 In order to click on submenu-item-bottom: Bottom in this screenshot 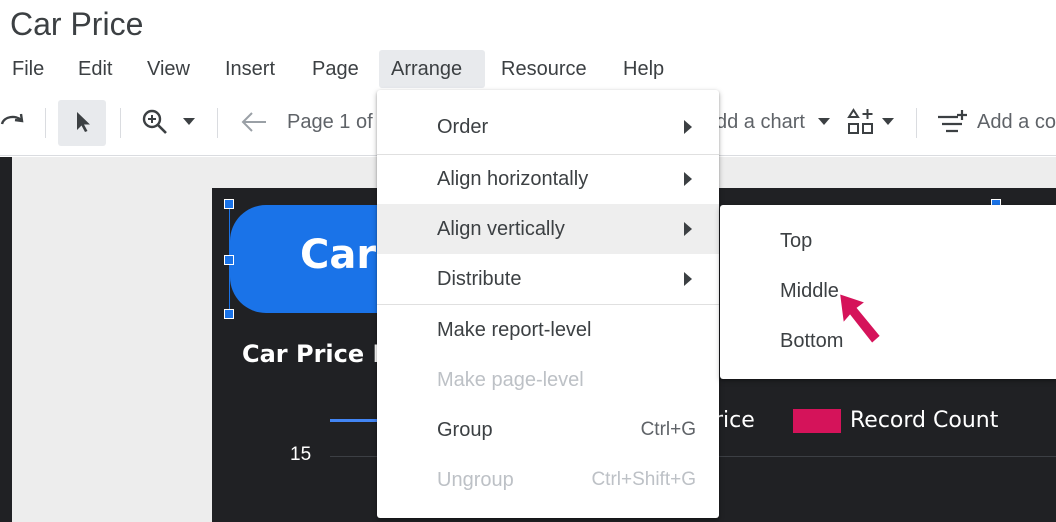, I will do `click(888, 341)`.